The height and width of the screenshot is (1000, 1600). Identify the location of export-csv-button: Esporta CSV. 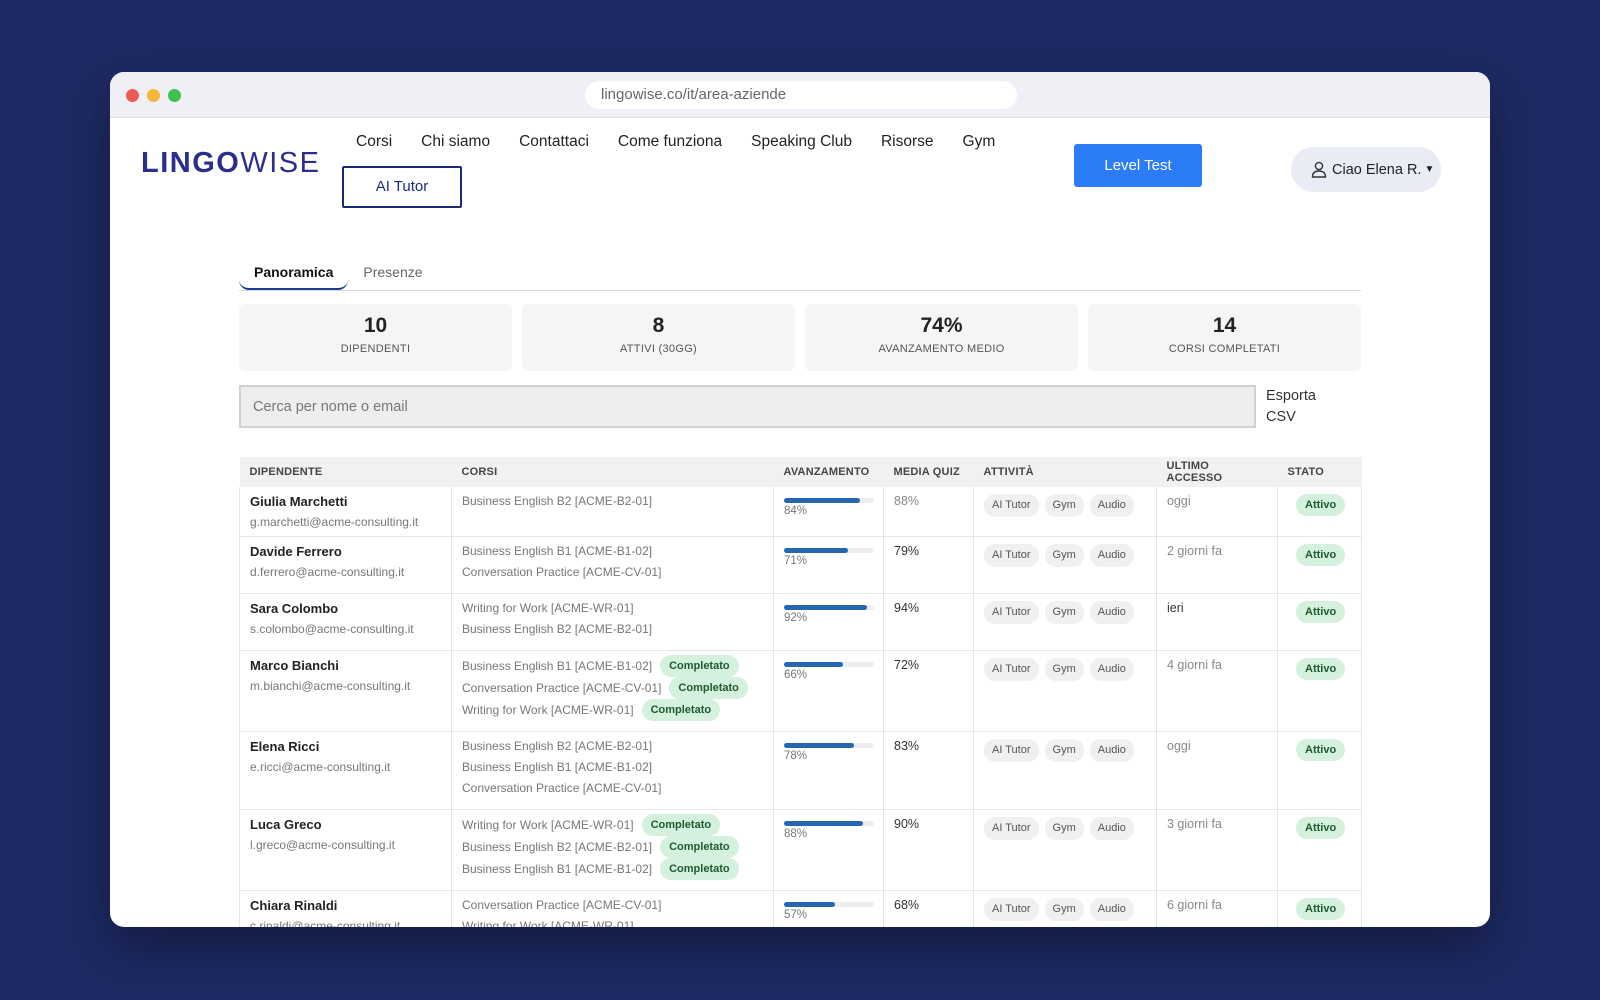
(1291, 406).